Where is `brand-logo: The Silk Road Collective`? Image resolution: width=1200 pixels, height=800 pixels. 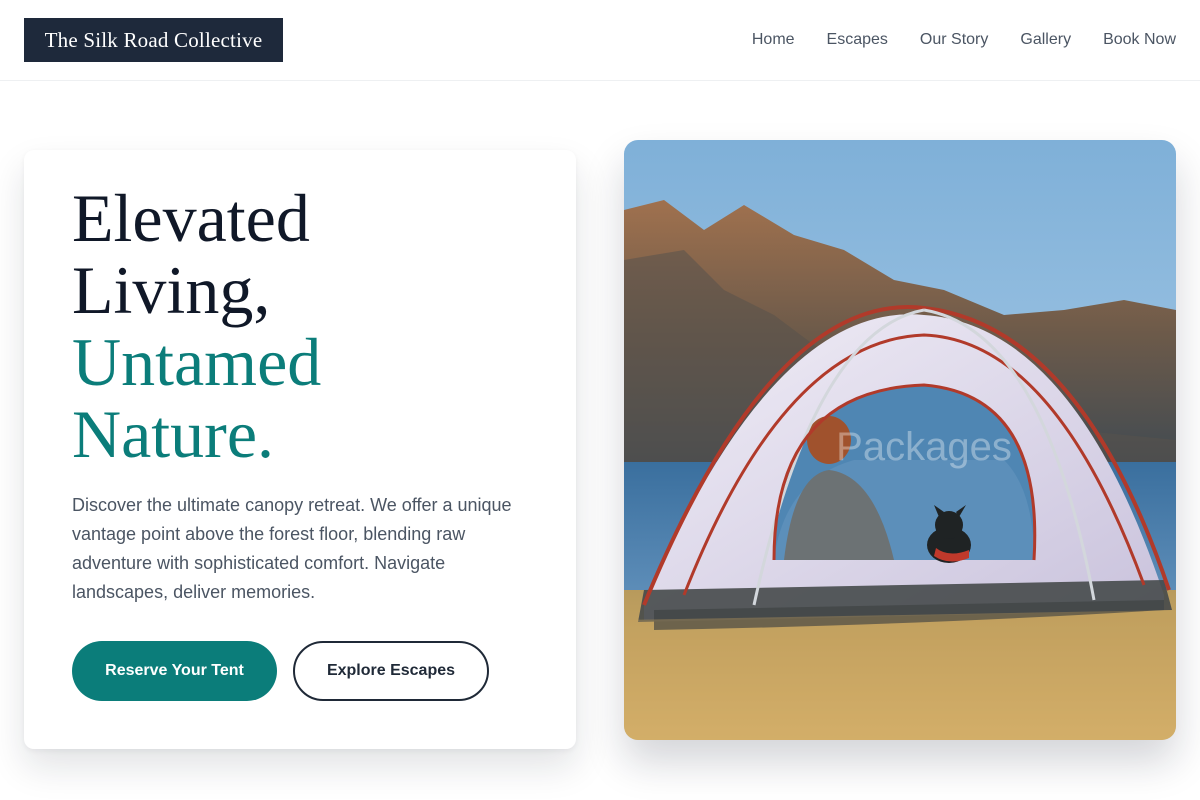
brand-logo: The Silk Road Collective is located at coordinates (153, 40).